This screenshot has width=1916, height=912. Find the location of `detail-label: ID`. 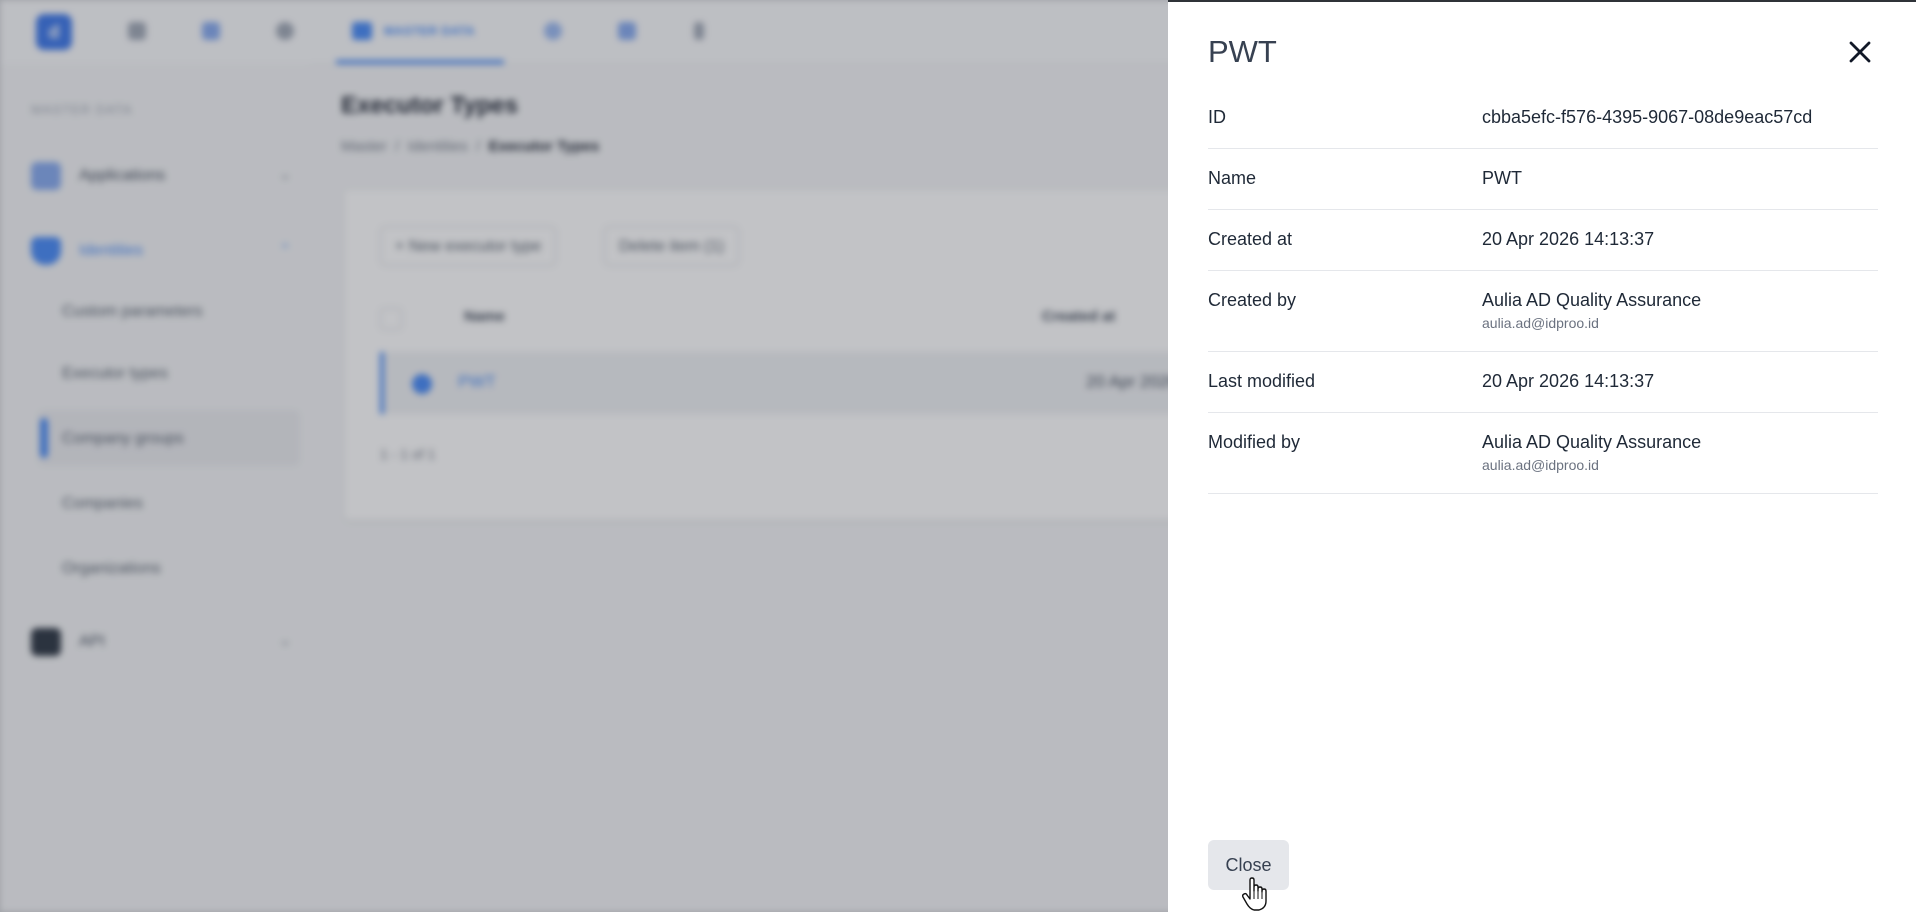

detail-label: ID is located at coordinates (1217, 117).